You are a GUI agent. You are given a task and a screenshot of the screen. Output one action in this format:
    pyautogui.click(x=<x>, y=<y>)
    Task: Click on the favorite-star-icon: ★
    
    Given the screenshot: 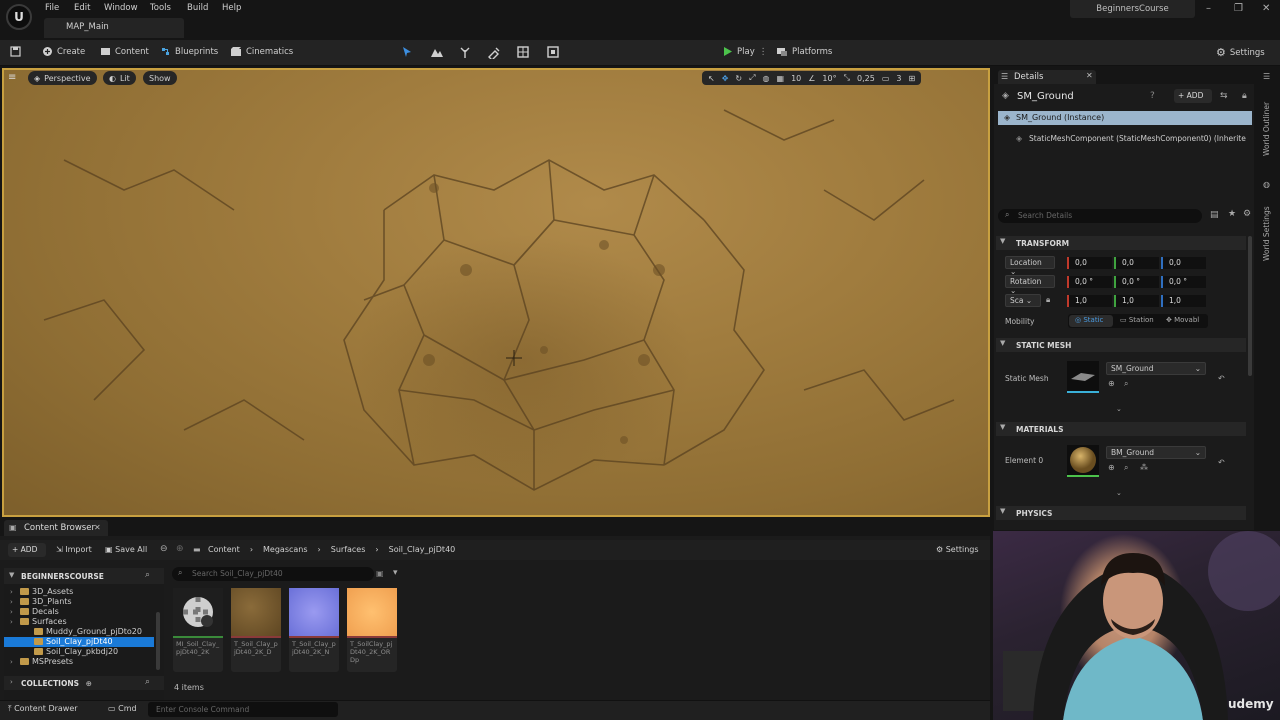 What is the action you would take?
    pyautogui.click(x=1232, y=214)
    